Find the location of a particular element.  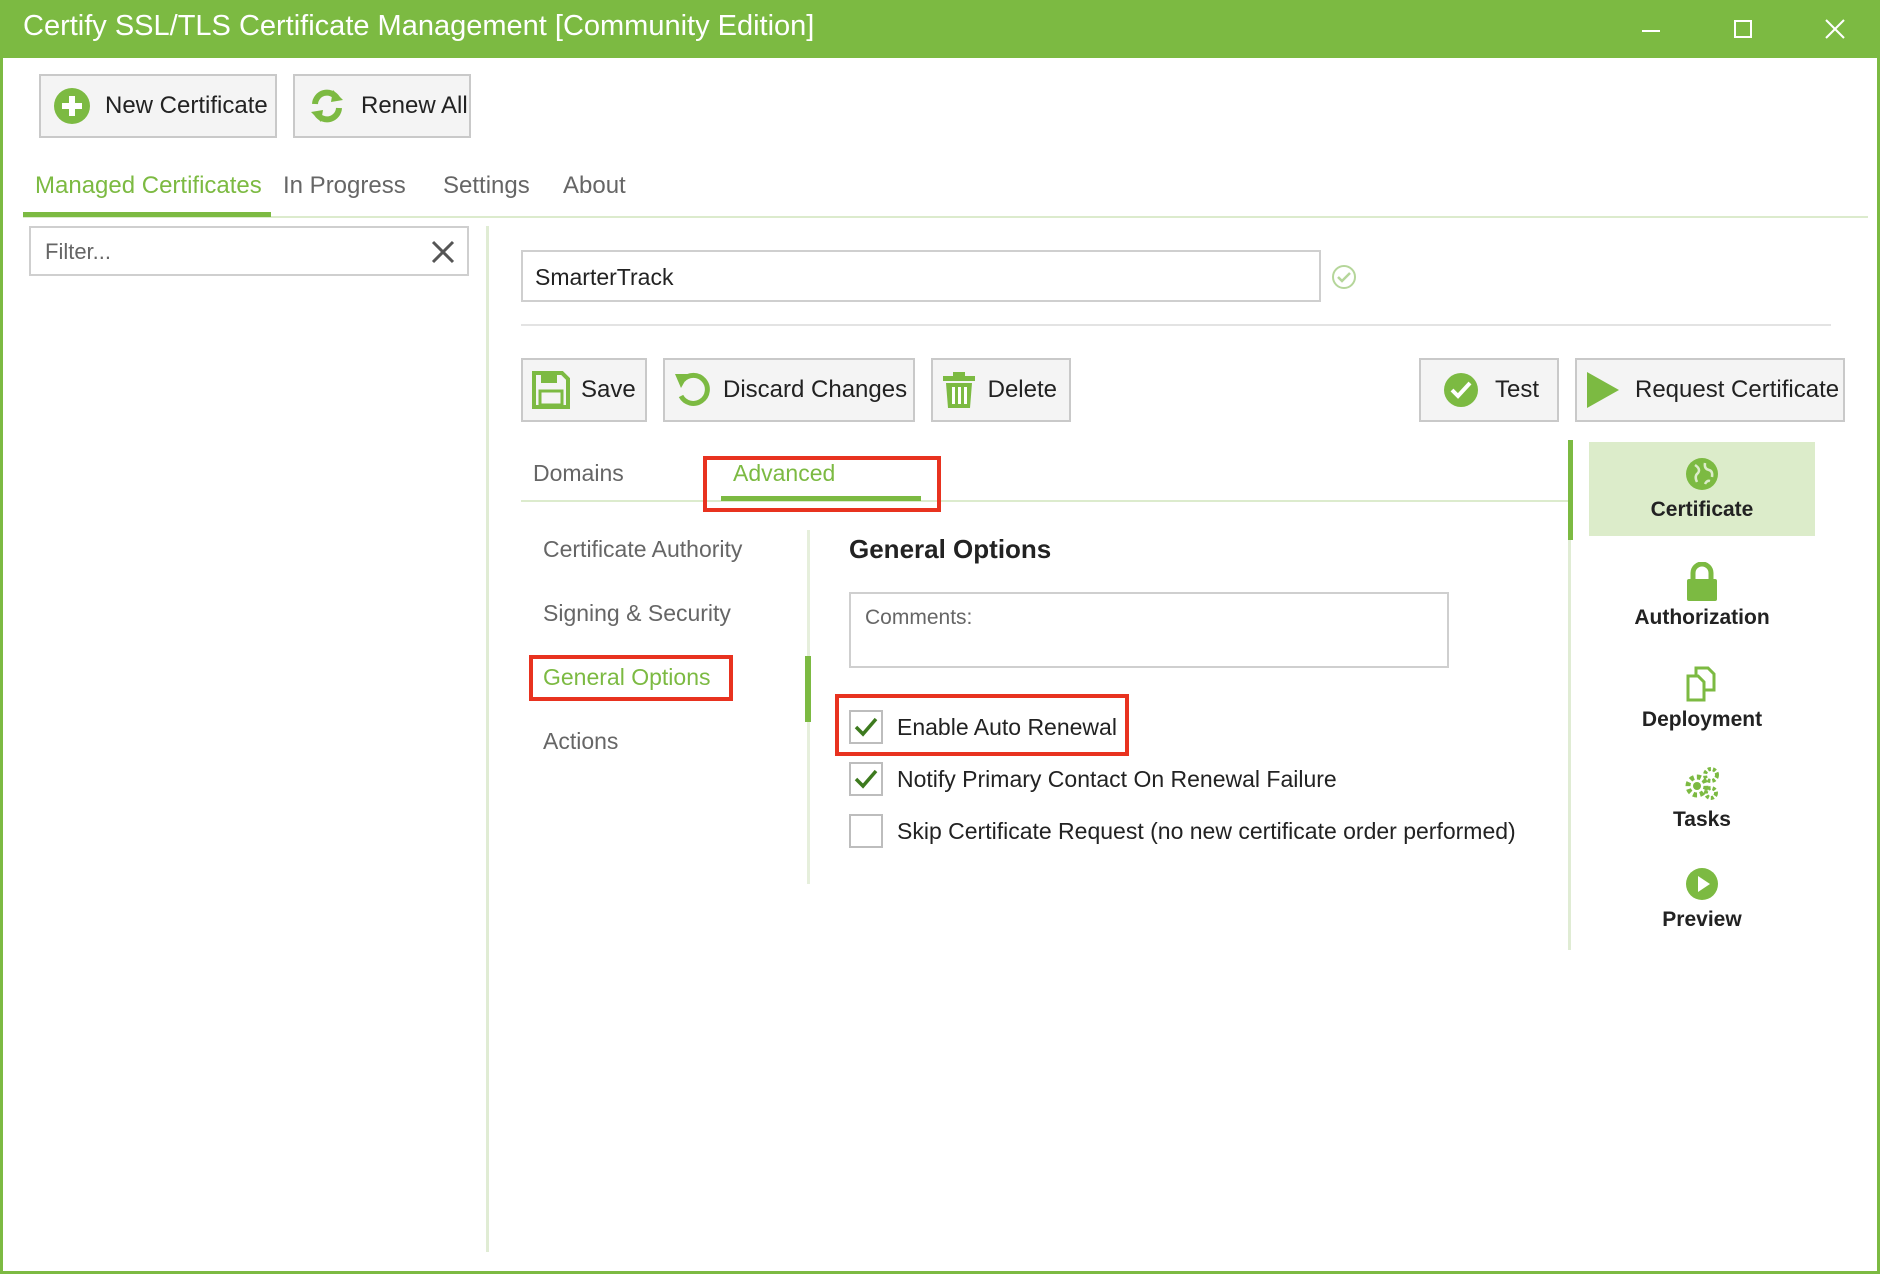

right-nav-authorization: Authorization is located at coordinates (1702, 597).